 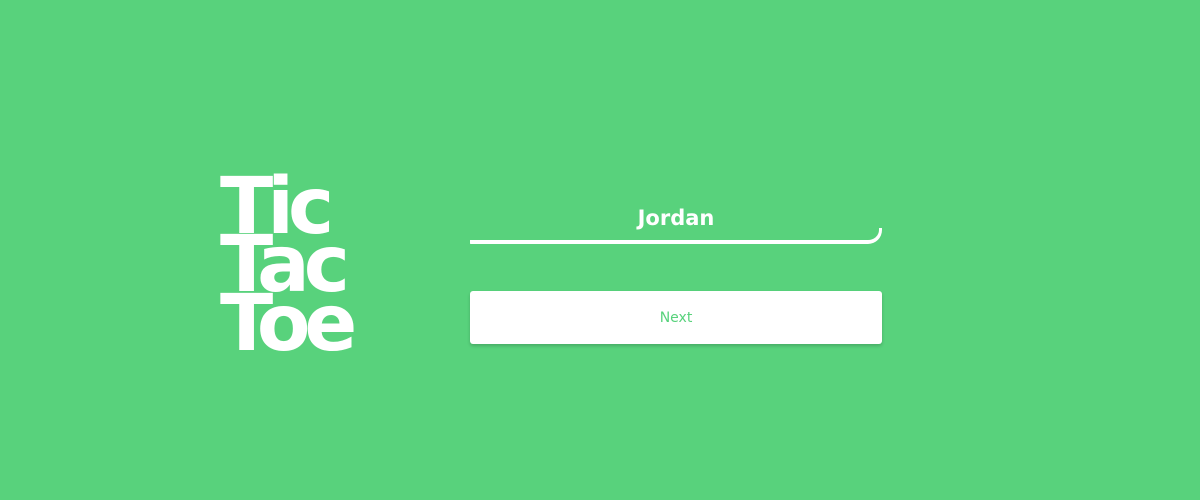 I want to click on player-name-field, so click(x=676, y=222).